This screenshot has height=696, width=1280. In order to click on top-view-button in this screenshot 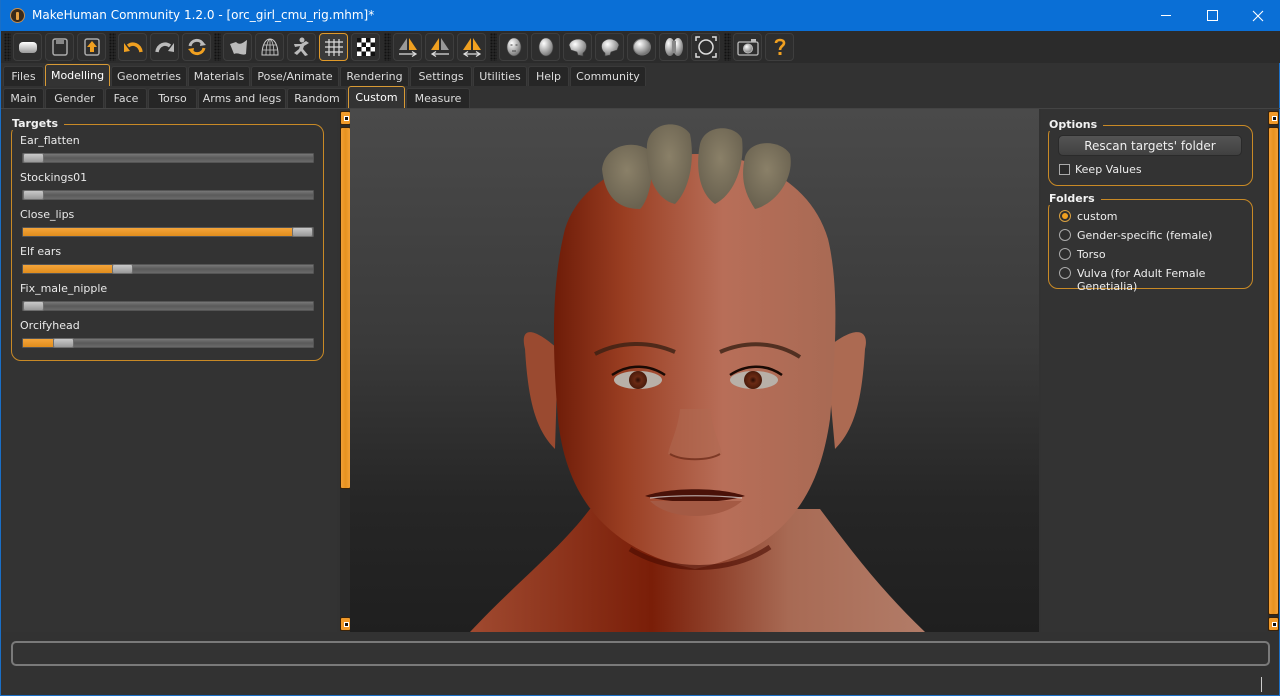, I will do `click(641, 47)`.